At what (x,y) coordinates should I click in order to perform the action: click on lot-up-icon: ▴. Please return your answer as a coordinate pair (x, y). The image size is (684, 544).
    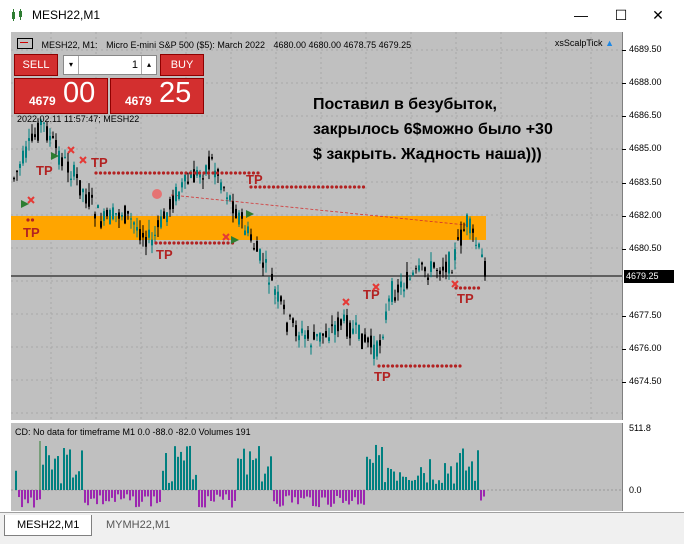
    Looking at the image, I should click on (148, 65).